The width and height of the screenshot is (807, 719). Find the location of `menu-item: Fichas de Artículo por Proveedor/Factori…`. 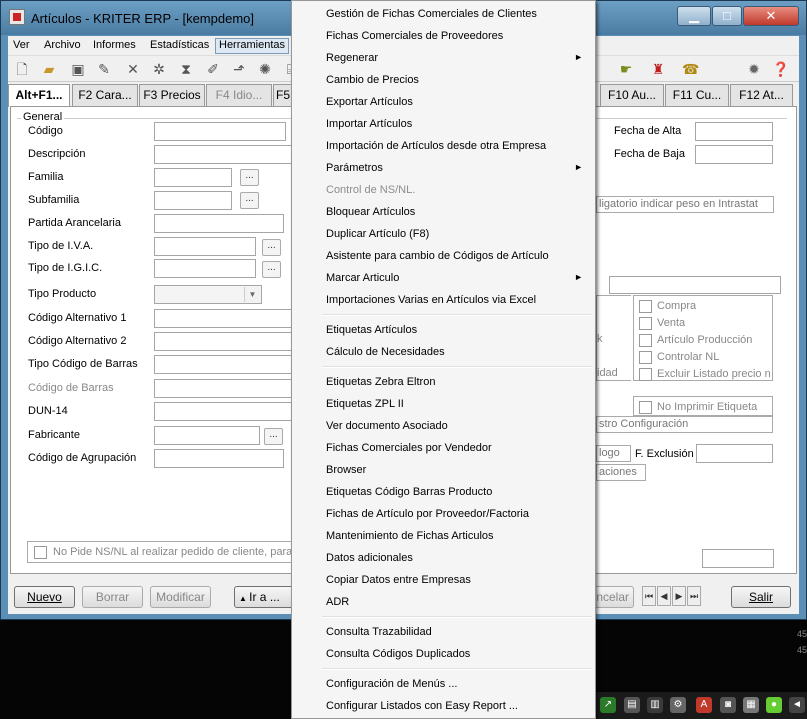

menu-item: Fichas de Artículo por Proveedor/Factori… is located at coordinates (443, 514).